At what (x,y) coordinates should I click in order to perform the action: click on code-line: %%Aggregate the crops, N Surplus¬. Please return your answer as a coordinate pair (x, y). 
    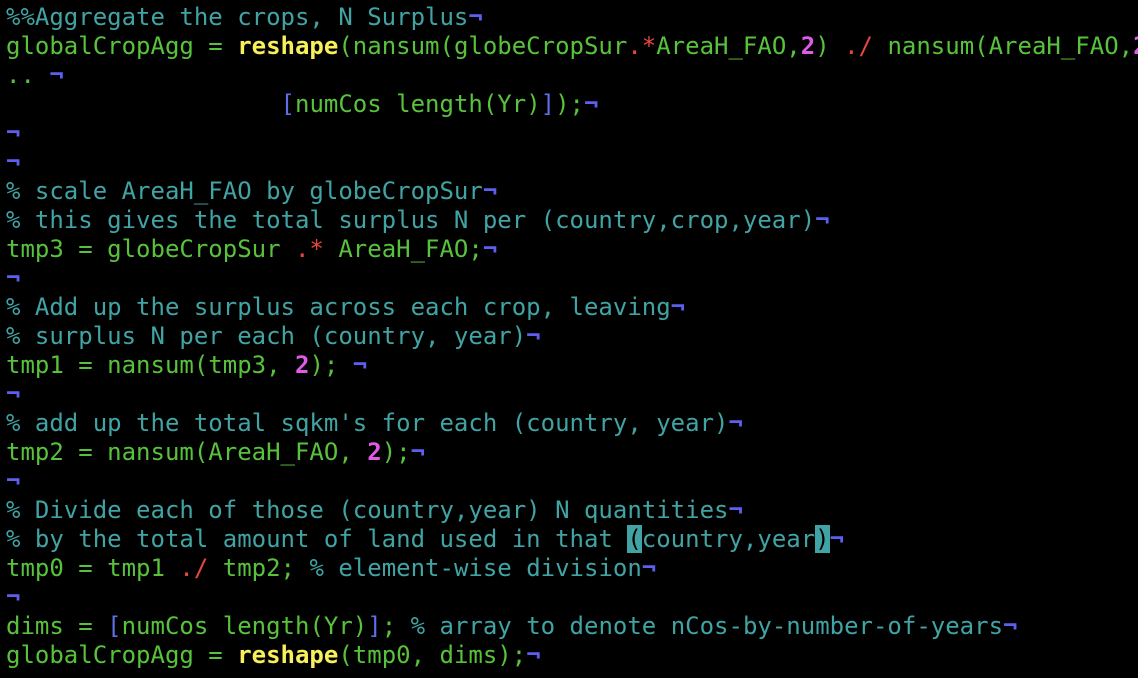
    Looking at the image, I should click on (569, 17).